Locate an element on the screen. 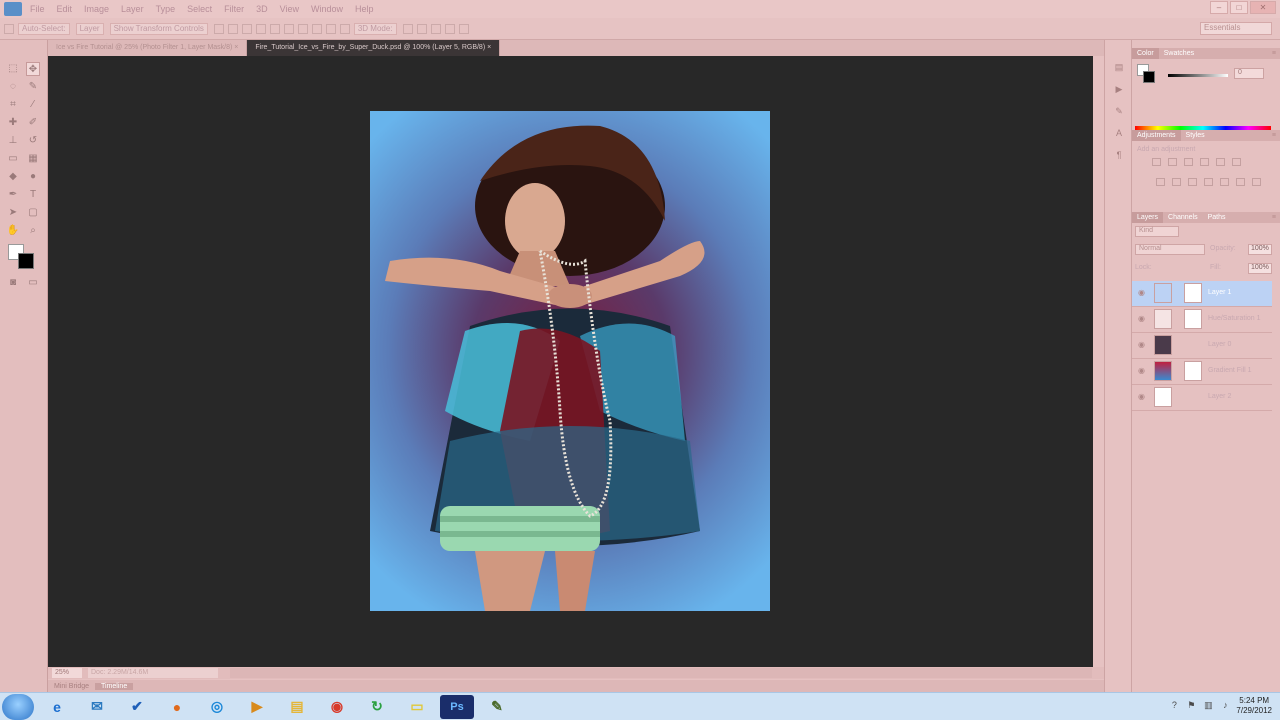  marquee-tool-icon: ⬚ is located at coordinates (13, 69).